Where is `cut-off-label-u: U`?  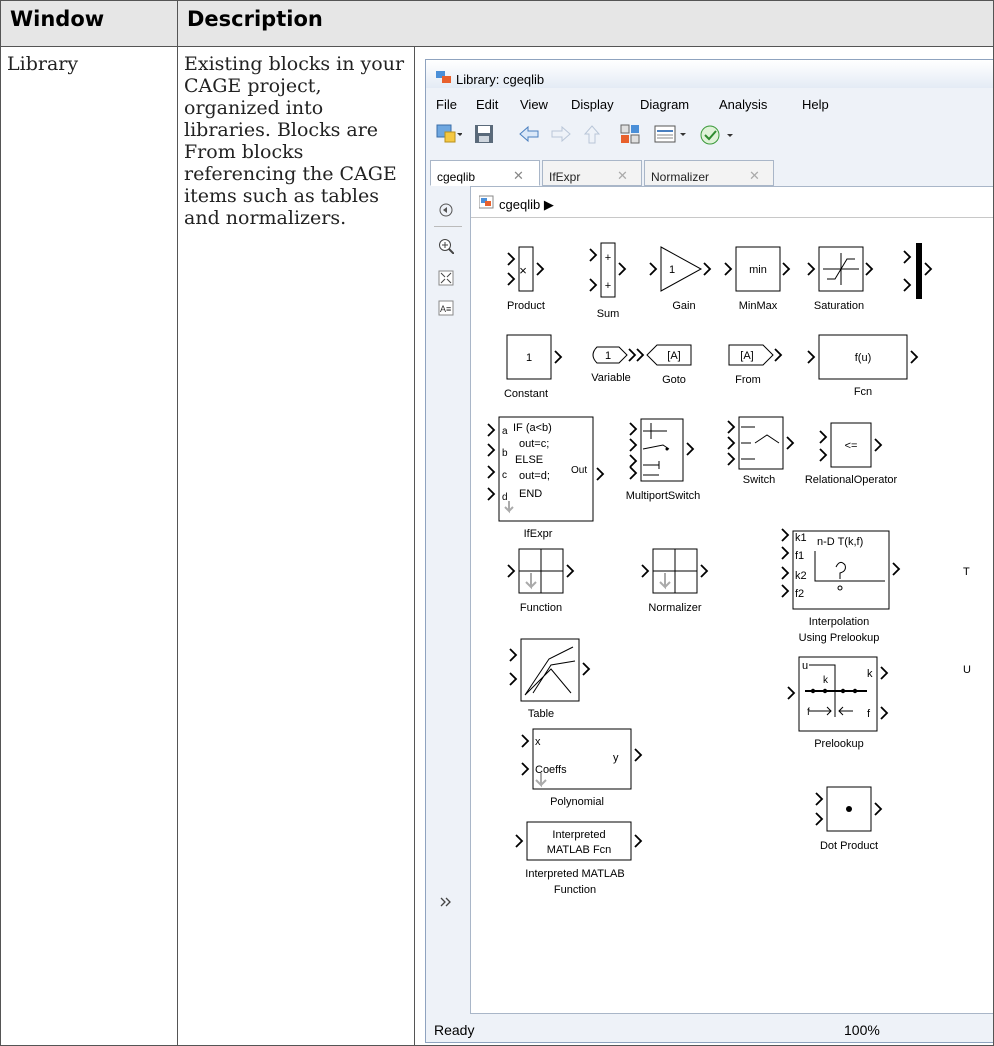 cut-off-label-u: U is located at coordinates (967, 670).